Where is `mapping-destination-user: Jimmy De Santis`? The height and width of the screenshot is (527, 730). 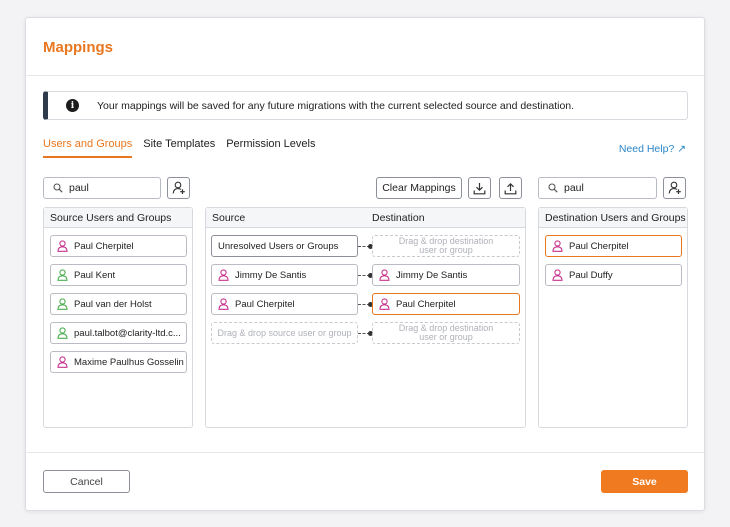
mapping-destination-user: Jimmy De Santis is located at coordinates (446, 275).